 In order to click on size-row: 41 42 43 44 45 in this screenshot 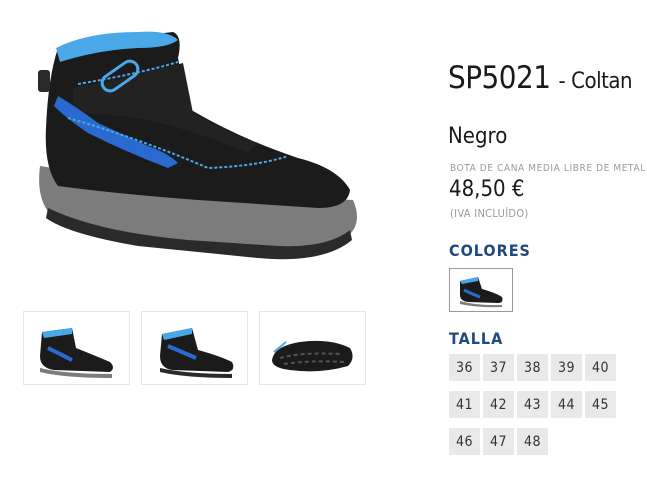, I will do `click(534, 404)`.